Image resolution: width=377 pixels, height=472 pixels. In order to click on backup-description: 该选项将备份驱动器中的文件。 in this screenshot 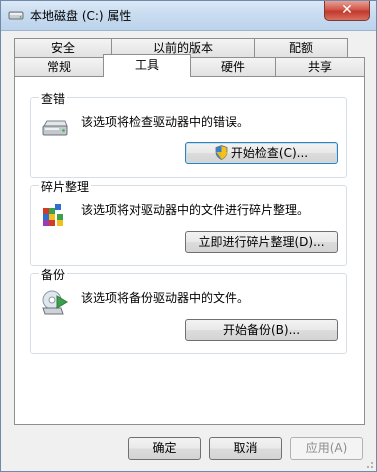, I will do `click(165, 298)`.